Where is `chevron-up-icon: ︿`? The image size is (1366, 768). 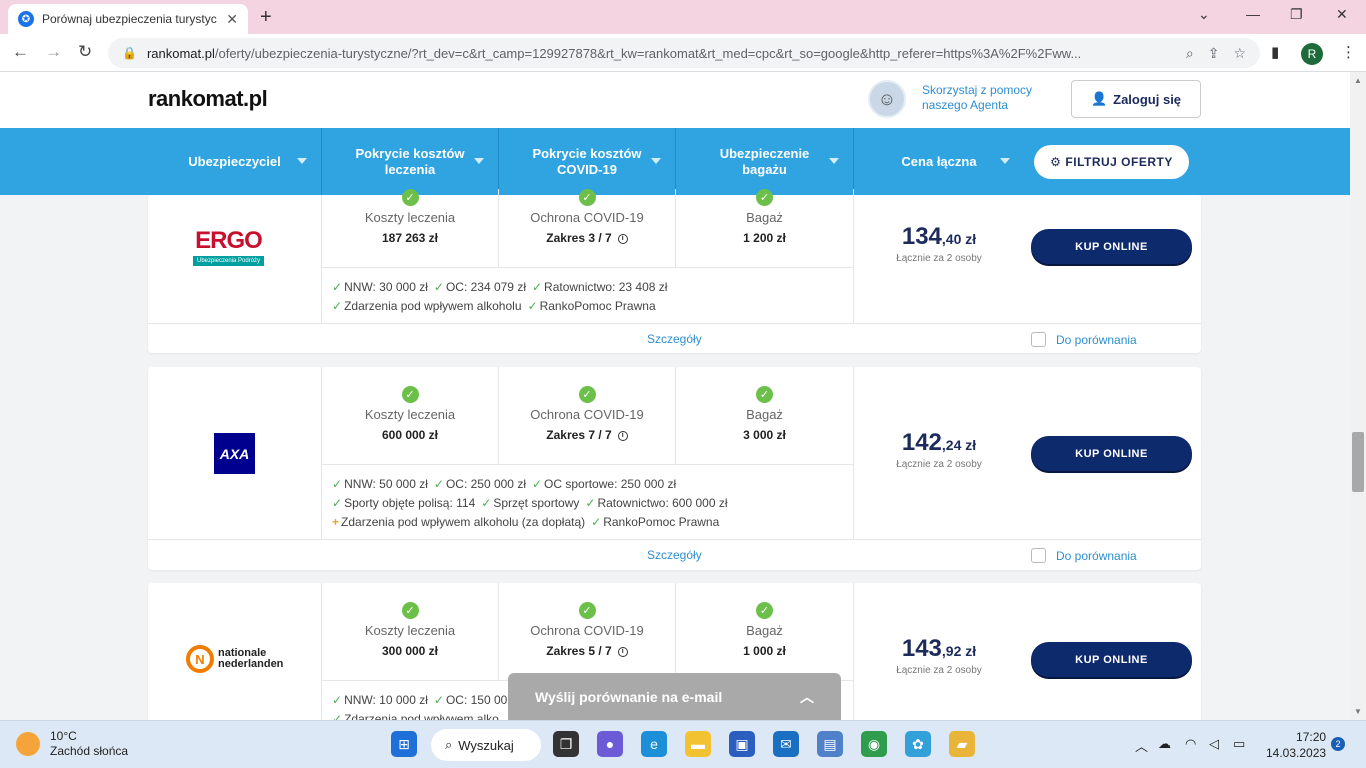
chevron-up-icon: ︿ is located at coordinates (807, 697).